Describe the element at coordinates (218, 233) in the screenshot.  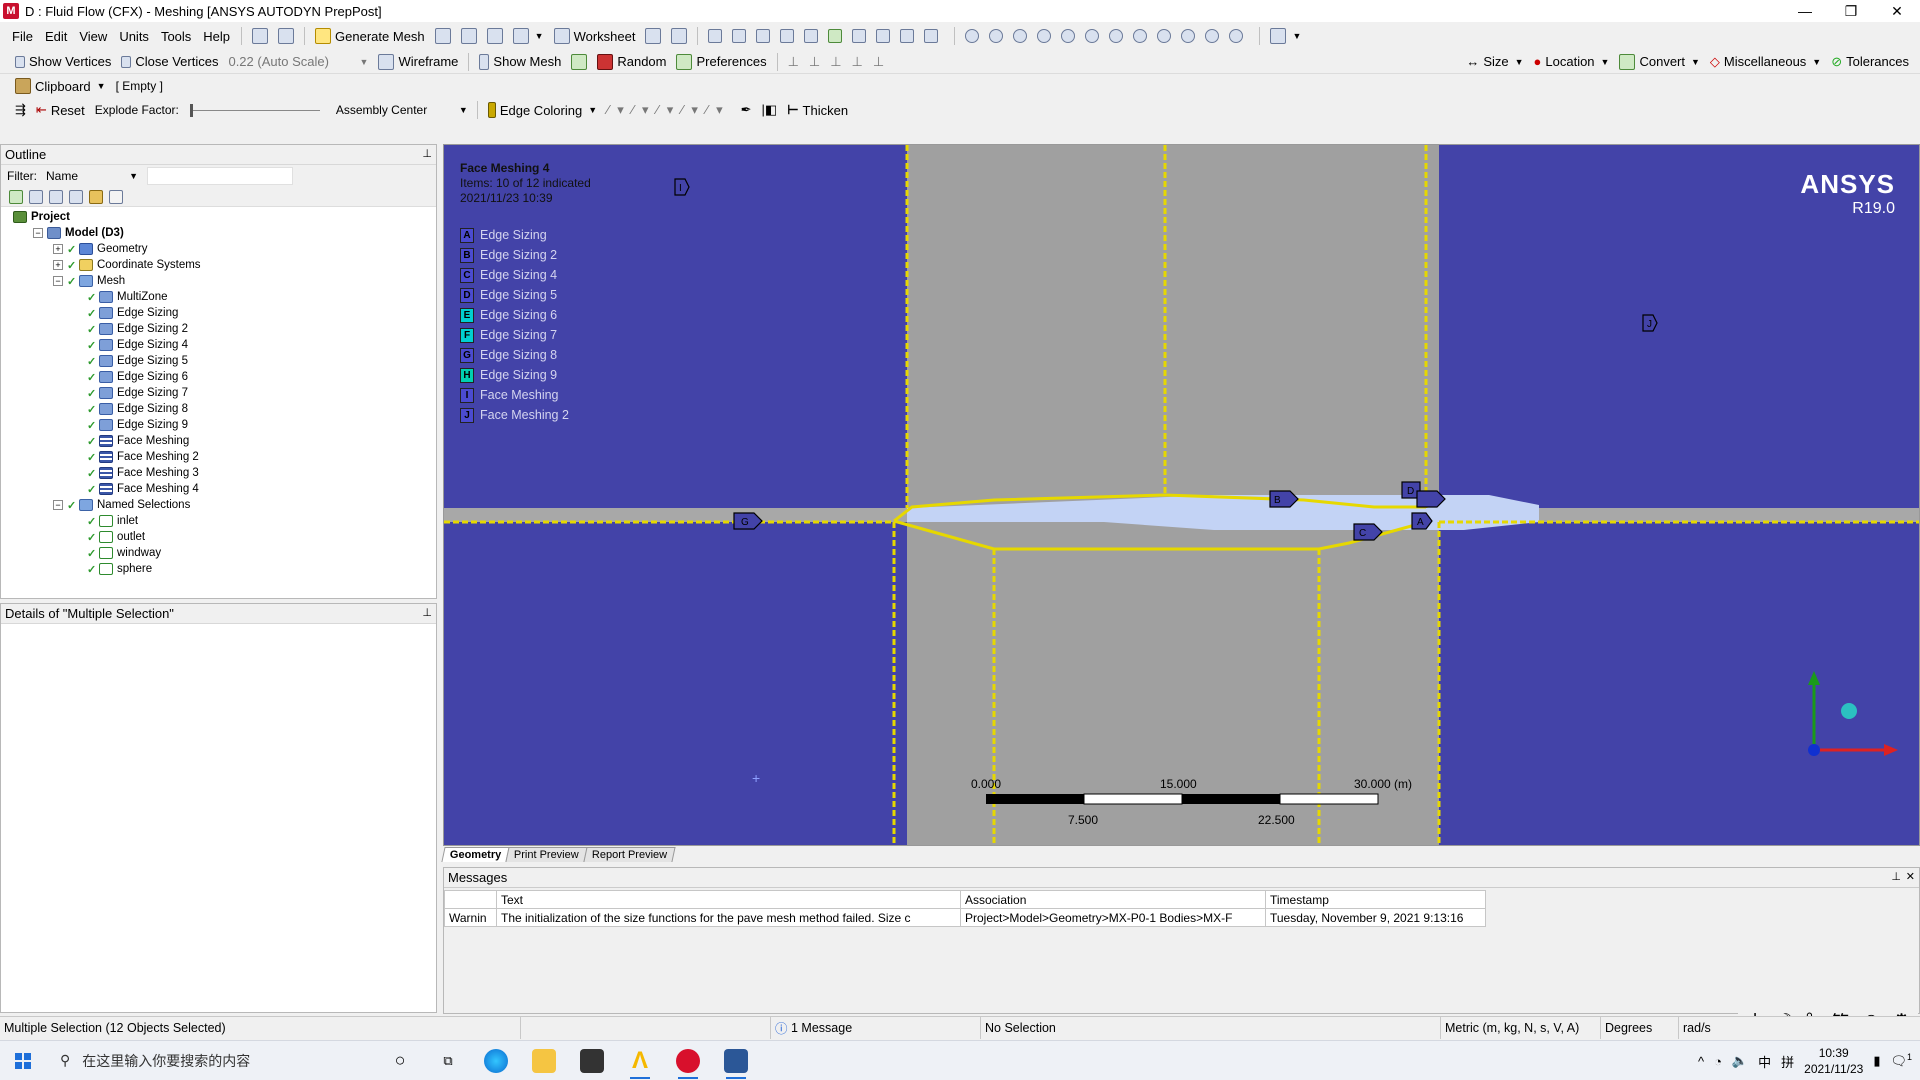
I see `tree-item: − Model (D3)` at that location.